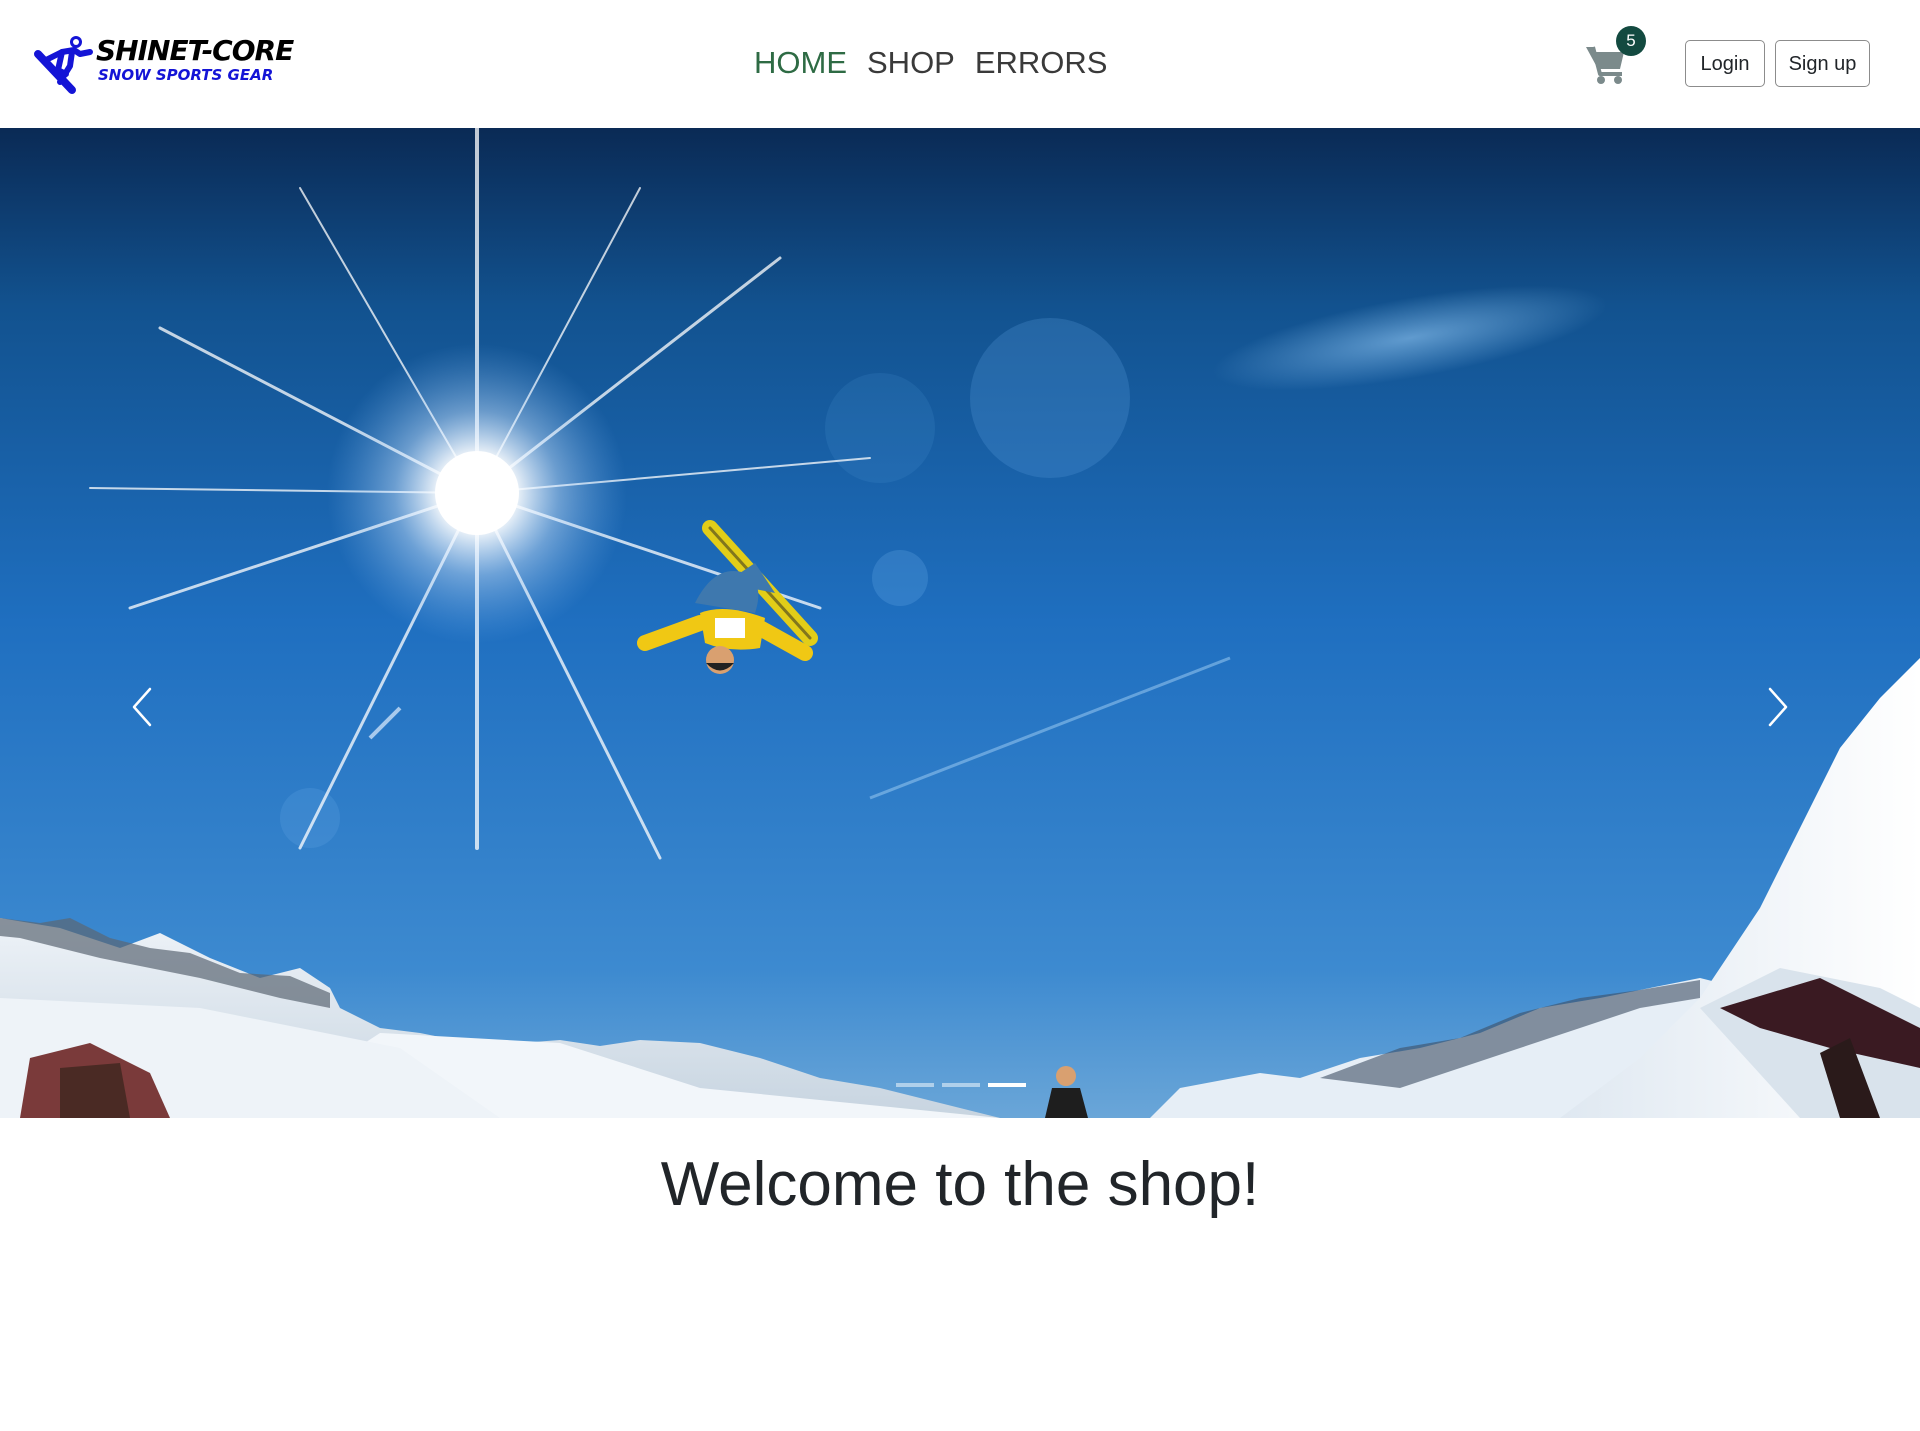  What do you see at coordinates (63, 65) in the screenshot?
I see `snowboarder-icon` at bounding box center [63, 65].